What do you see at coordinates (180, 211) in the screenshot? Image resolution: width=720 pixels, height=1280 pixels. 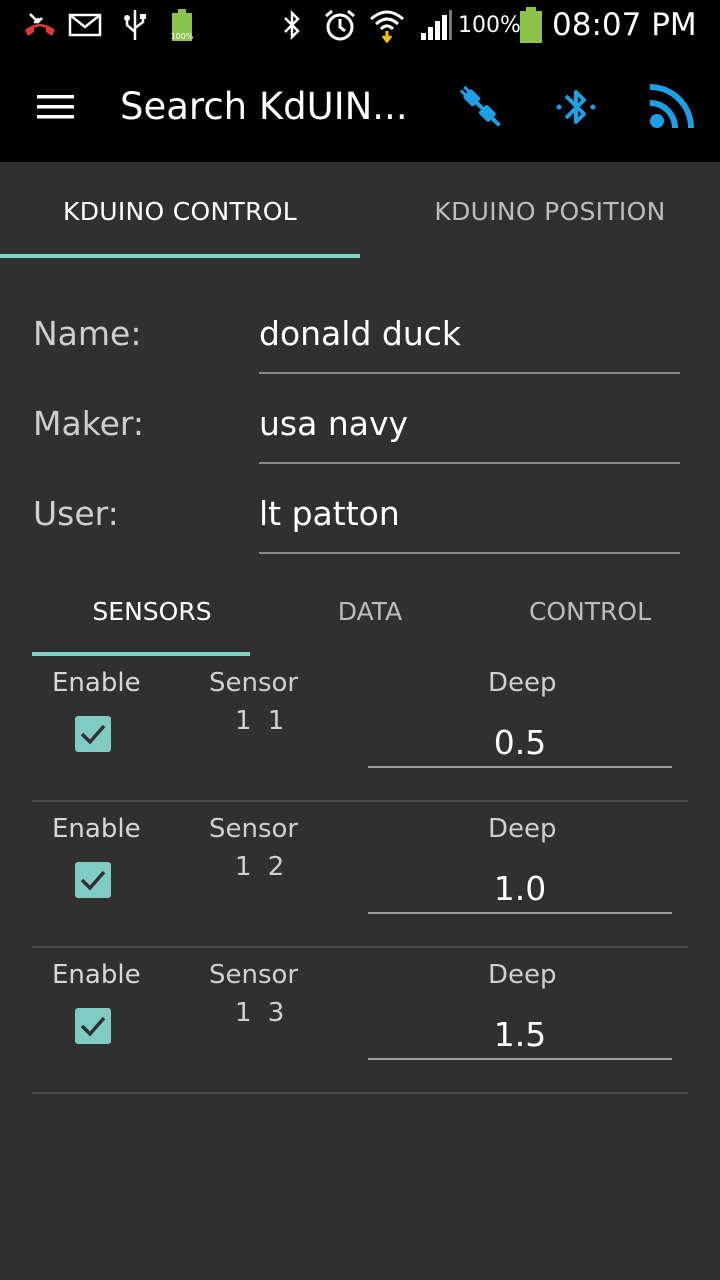 I see `tab-kduino-control: KDUINO CONTROL` at bounding box center [180, 211].